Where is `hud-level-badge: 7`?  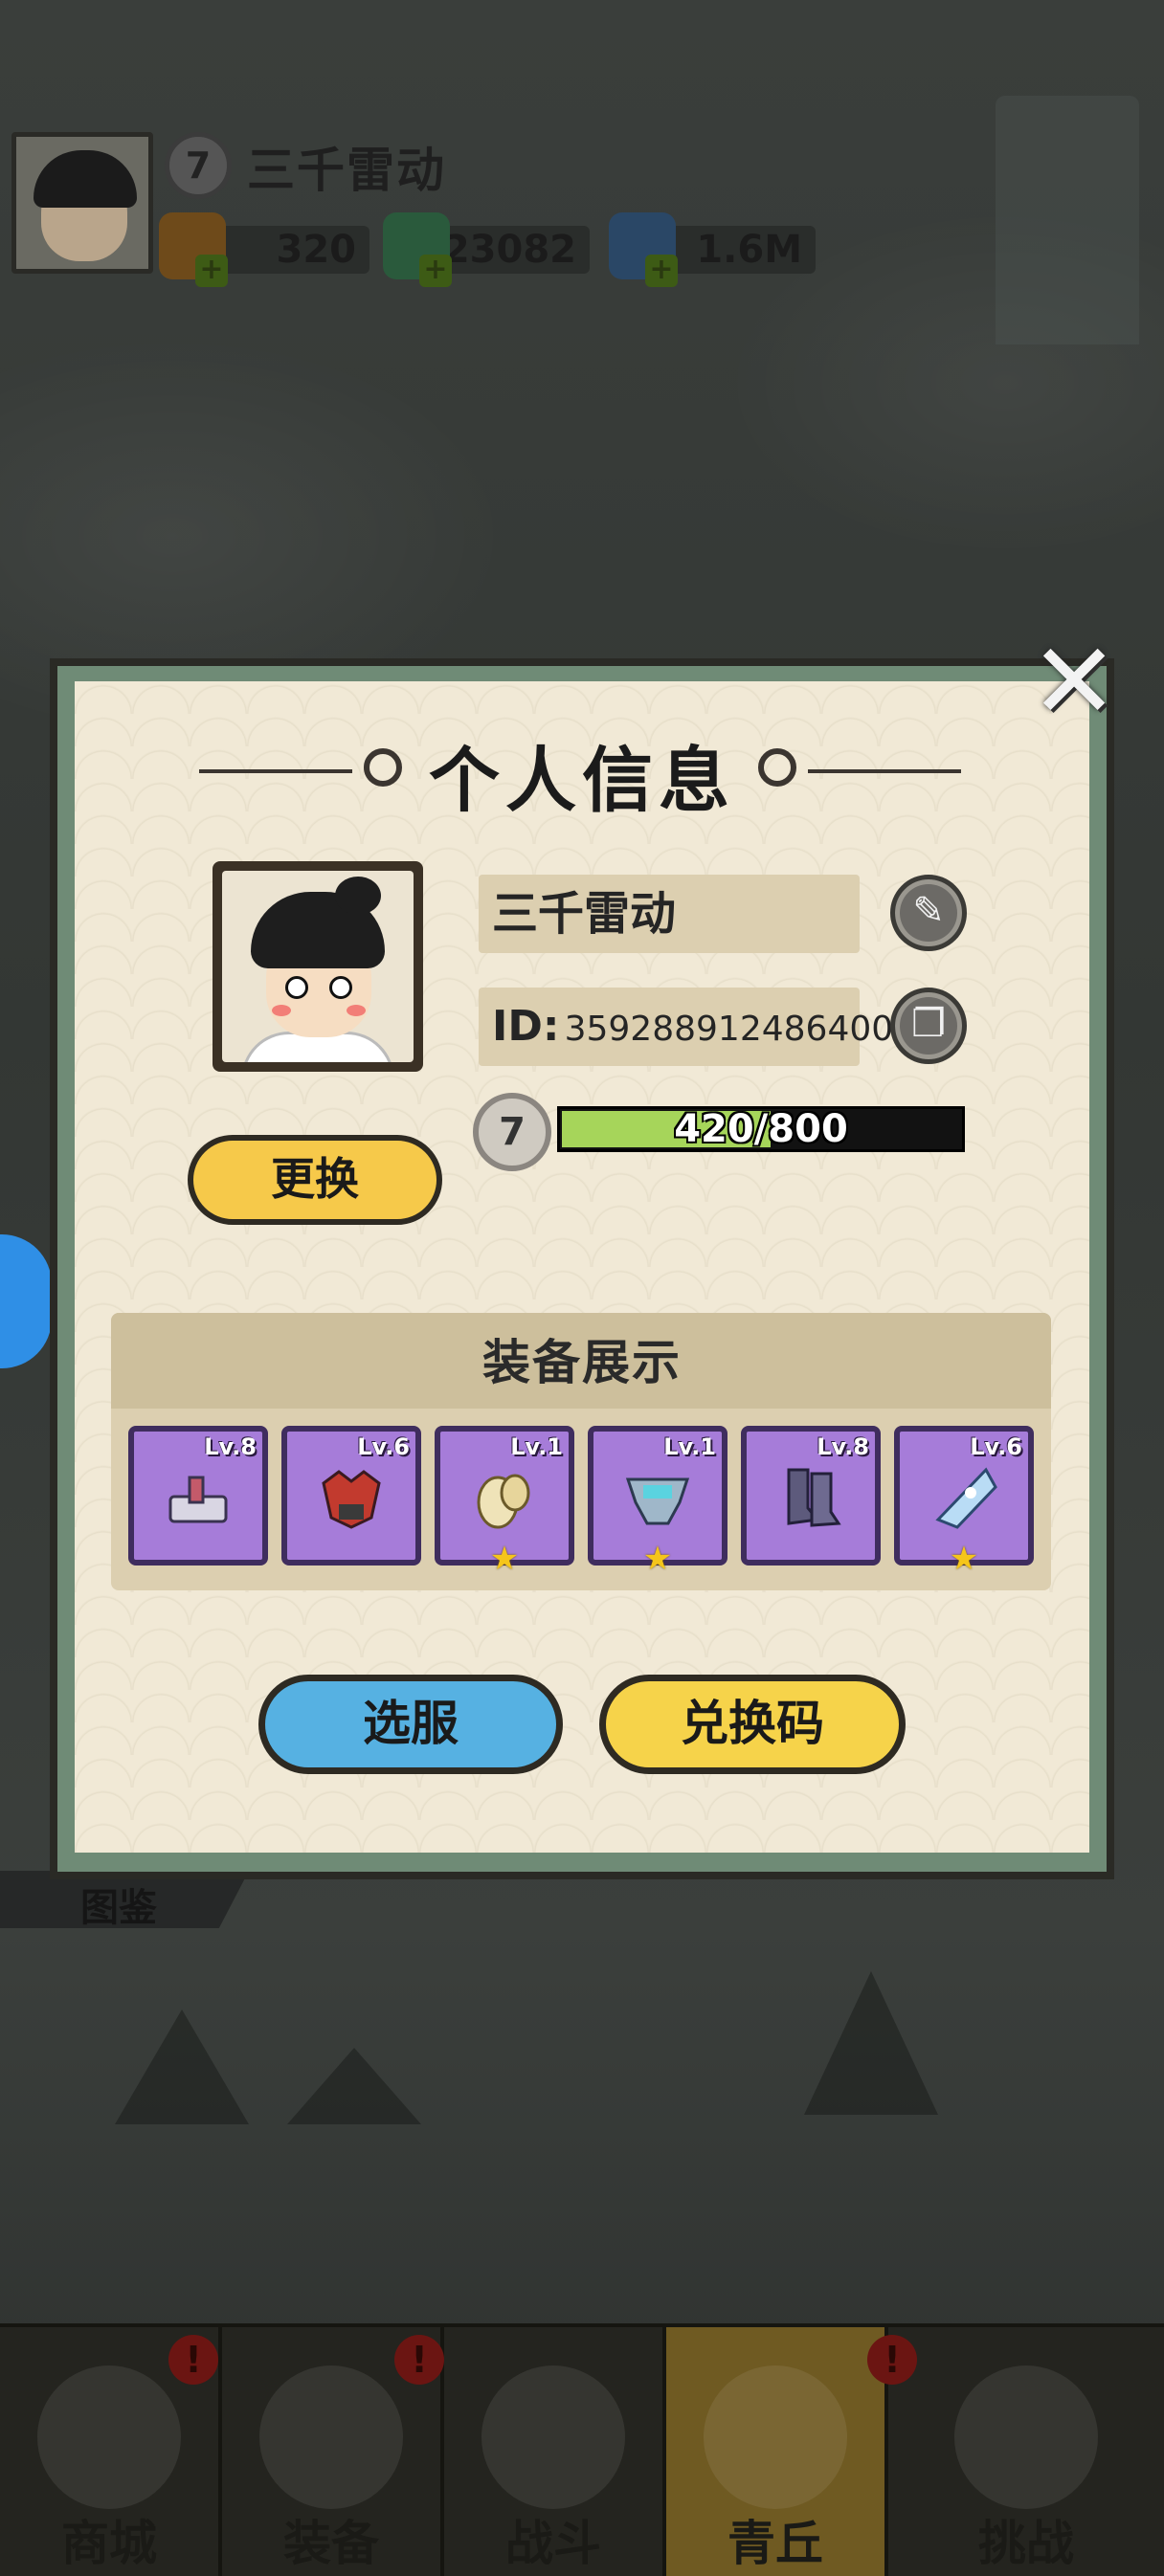 hud-level-badge: 7 is located at coordinates (198, 165).